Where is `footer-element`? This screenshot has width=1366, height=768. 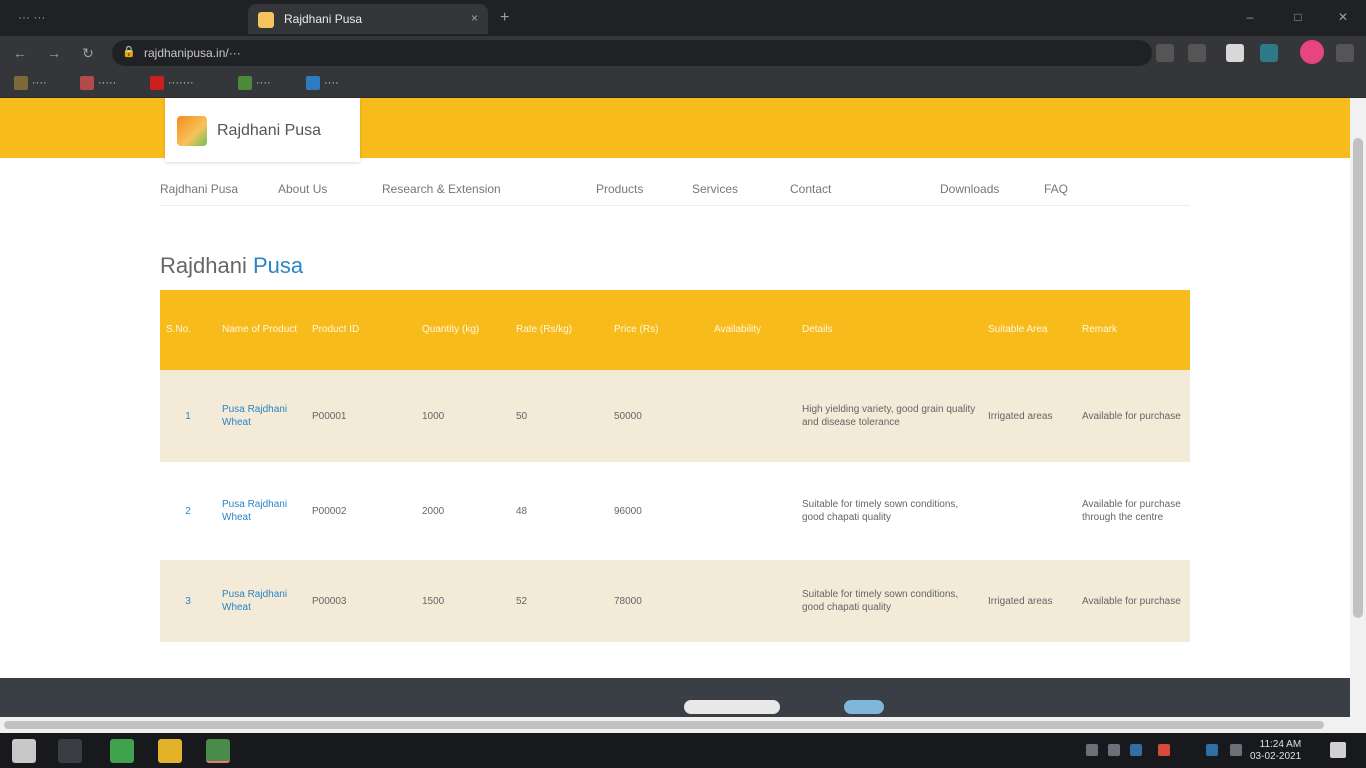 footer-element is located at coordinates (732, 707).